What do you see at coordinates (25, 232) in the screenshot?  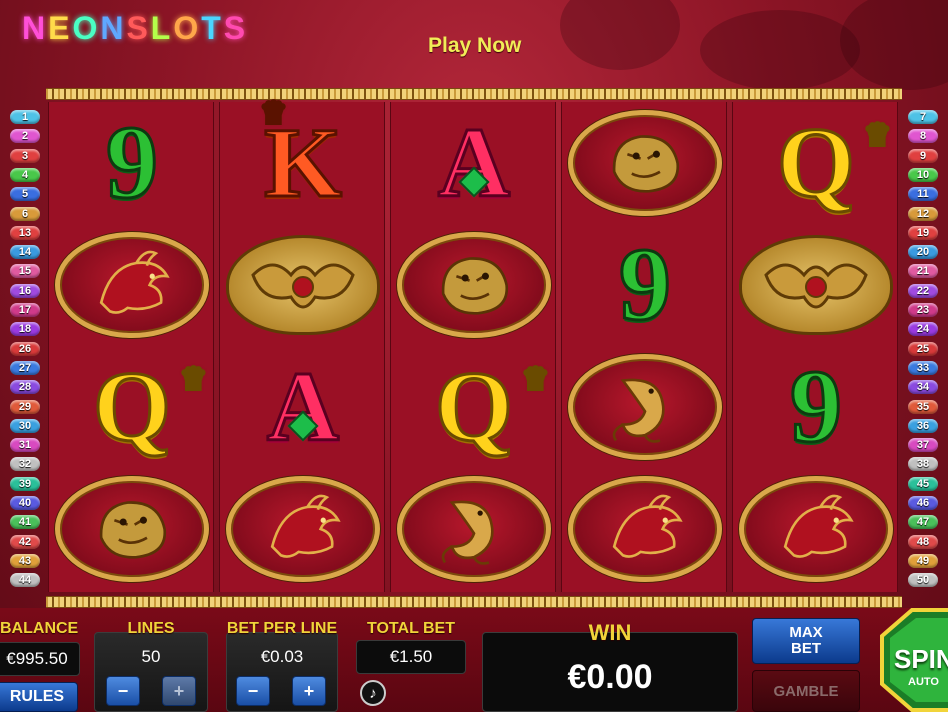 I see `payline-13: 13` at bounding box center [25, 232].